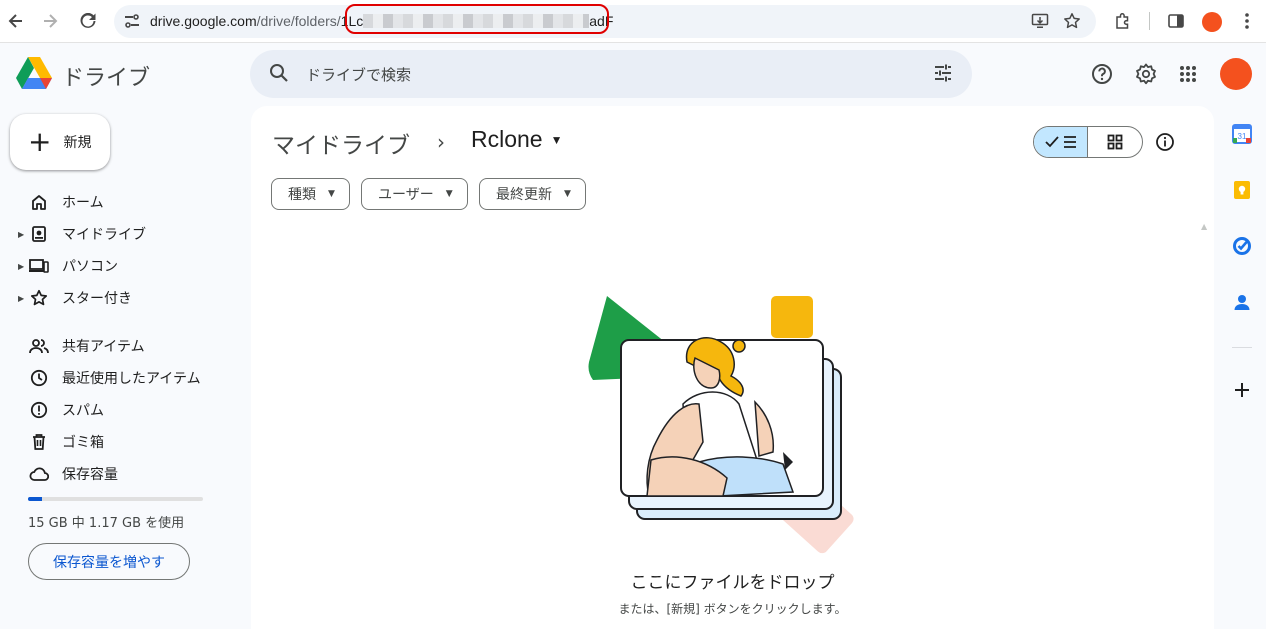 Image resolution: width=1266 pixels, height=629 pixels. What do you see at coordinates (406, 195) in the screenshot?
I see `filter-label: ユーザー` at bounding box center [406, 195].